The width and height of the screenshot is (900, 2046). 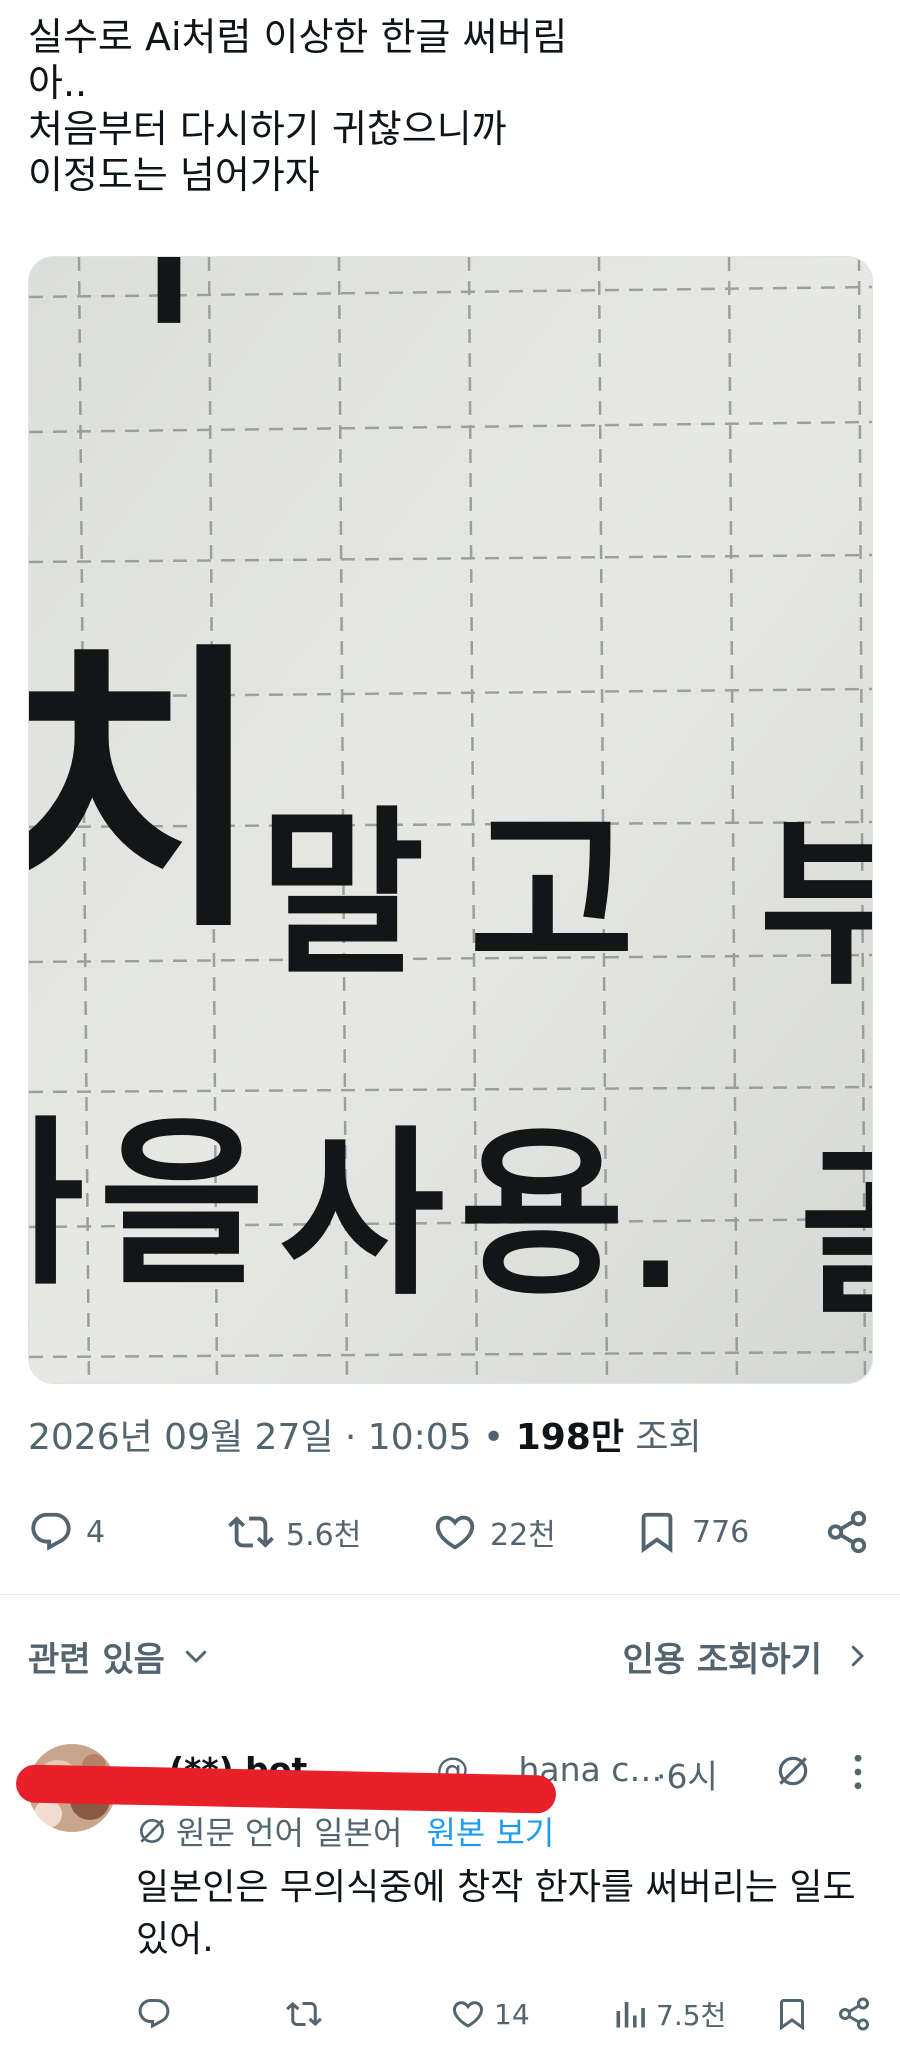 I want to click on reply-time-value: 6시, so click(x=692, y=1776).